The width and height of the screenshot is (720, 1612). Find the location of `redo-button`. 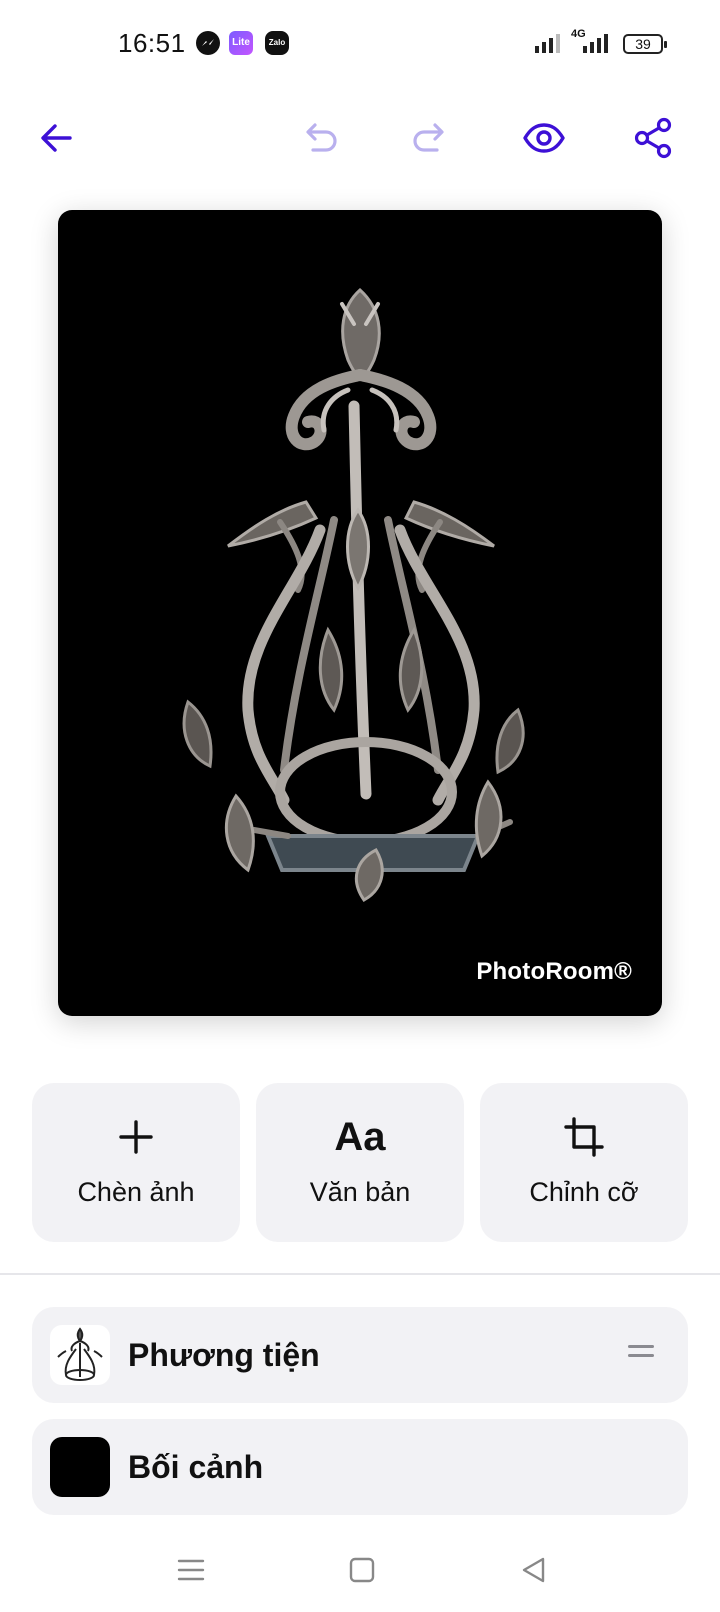

redo-button is located at coordinates (430, 138).